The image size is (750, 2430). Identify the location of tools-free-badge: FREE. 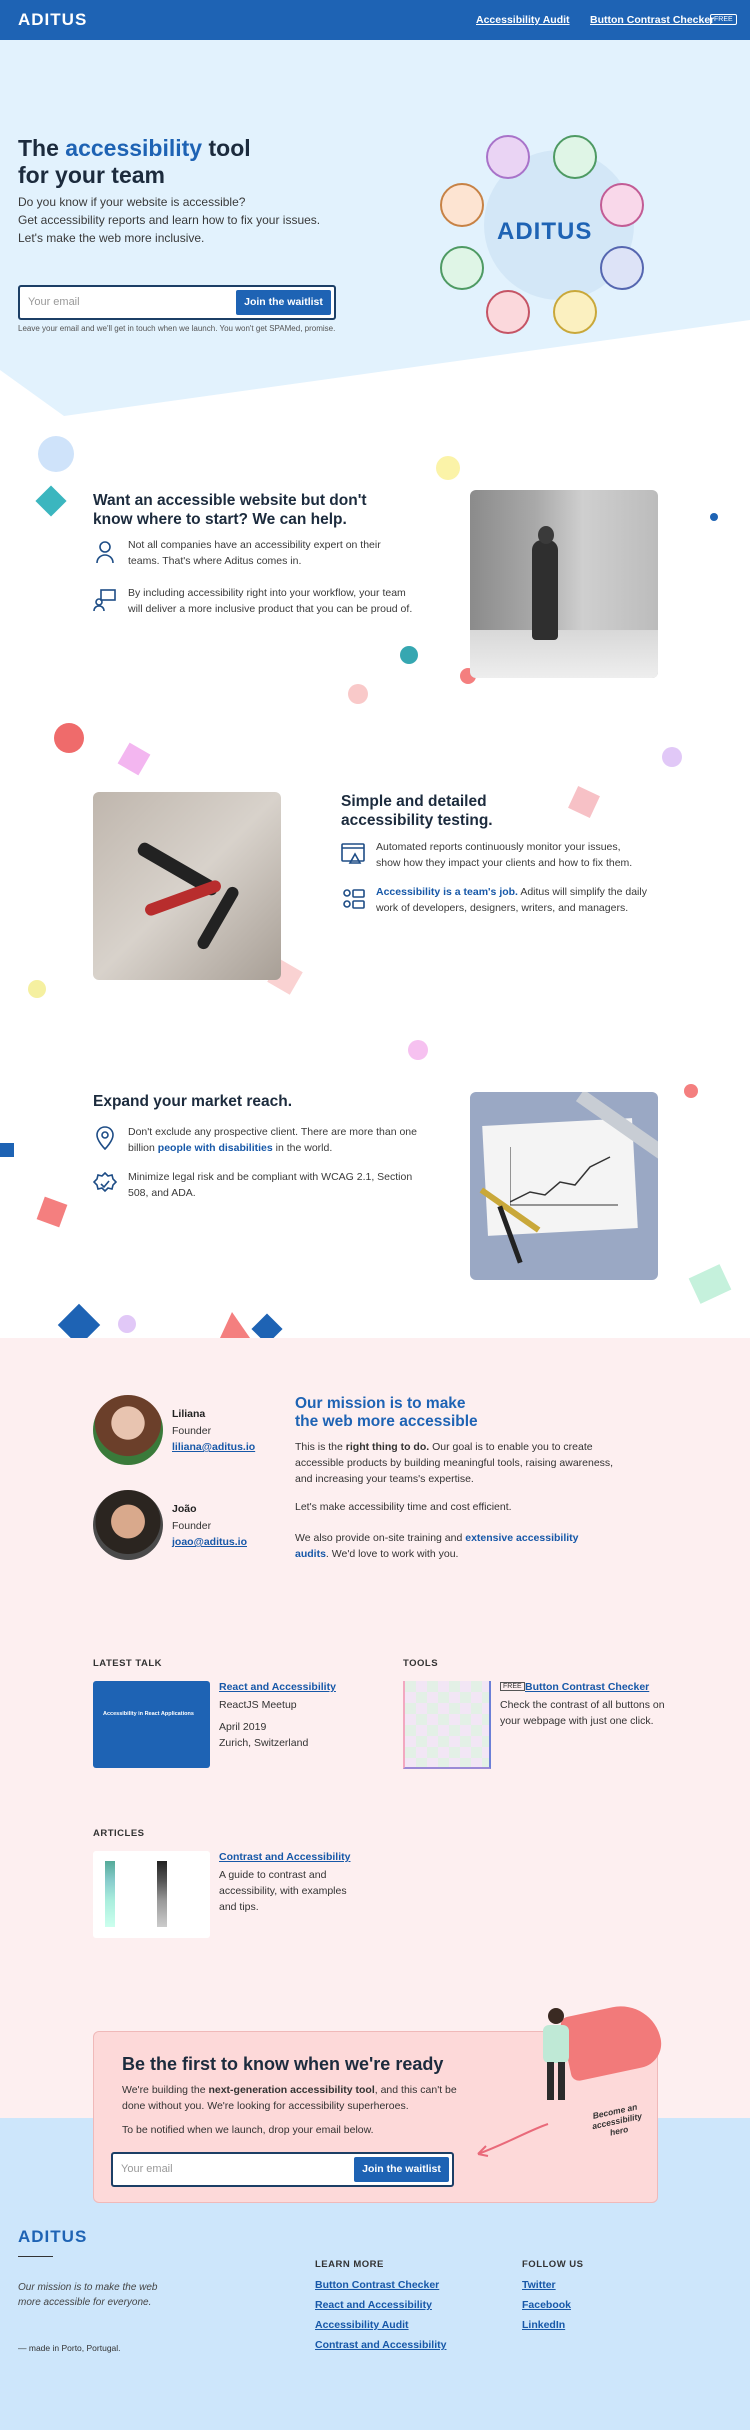
(512, 1686).